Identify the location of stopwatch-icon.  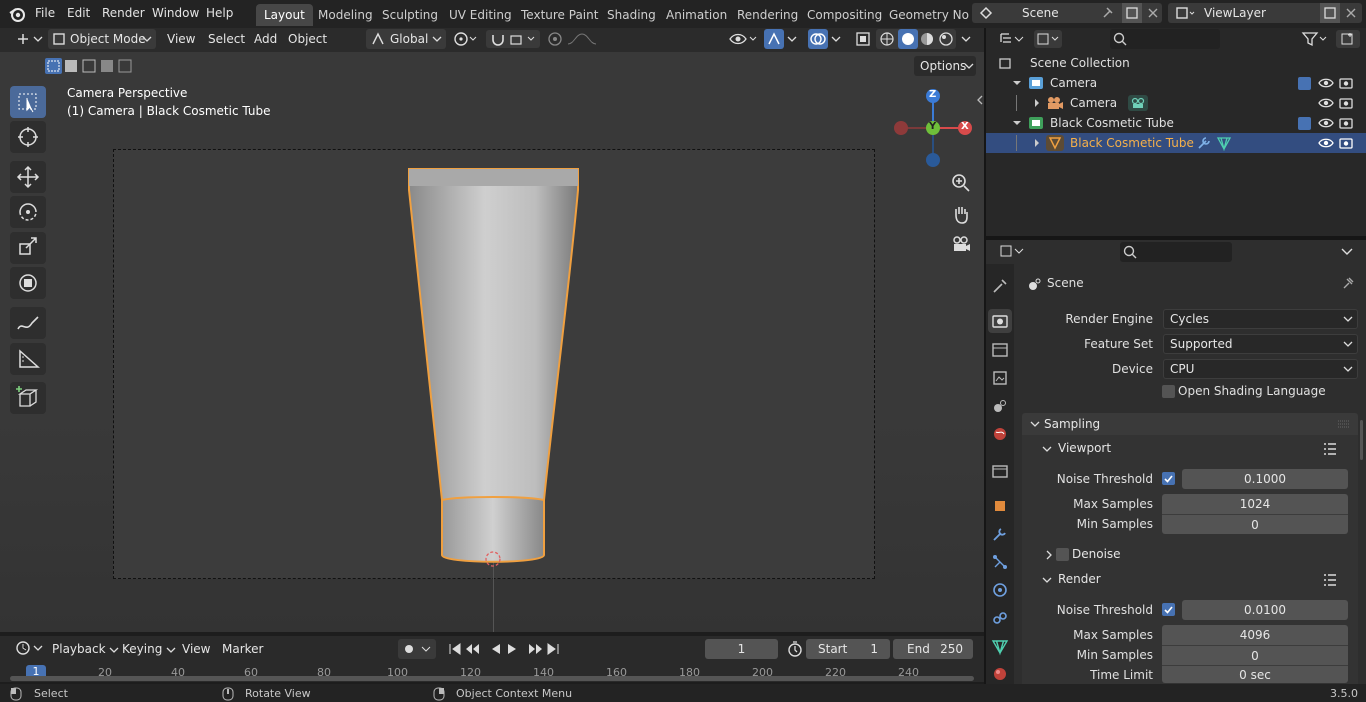
(795, 649).